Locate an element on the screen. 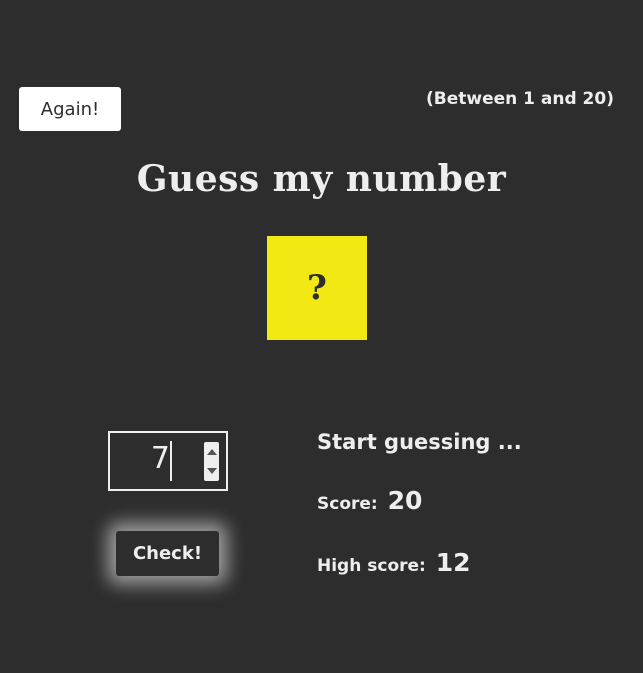  highscore-line: High score: 12 is located at coordinates (394, 562).